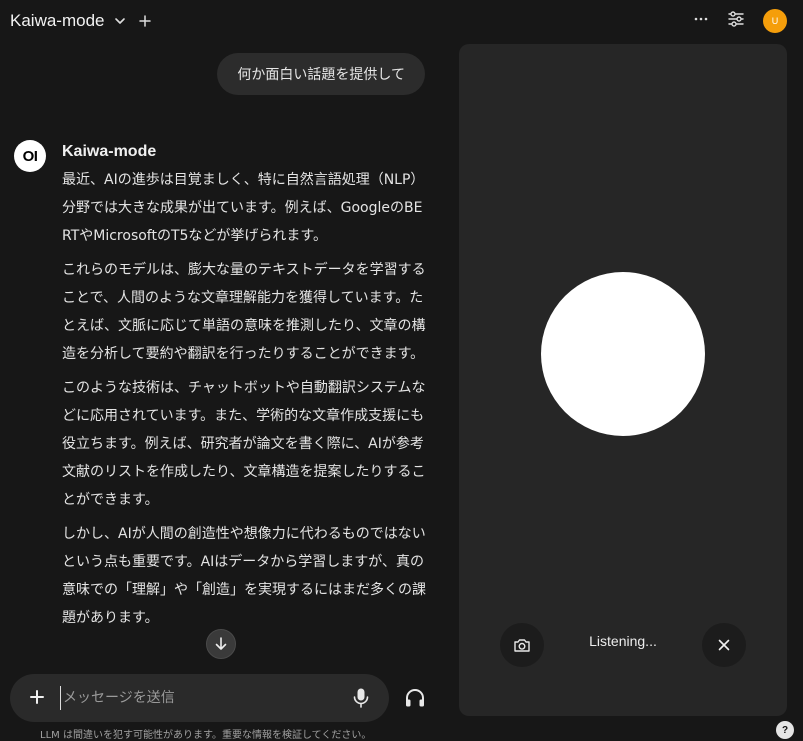  I want to click on user-message-bubble: 何か面白い話題を提供して, so click(321, 74).